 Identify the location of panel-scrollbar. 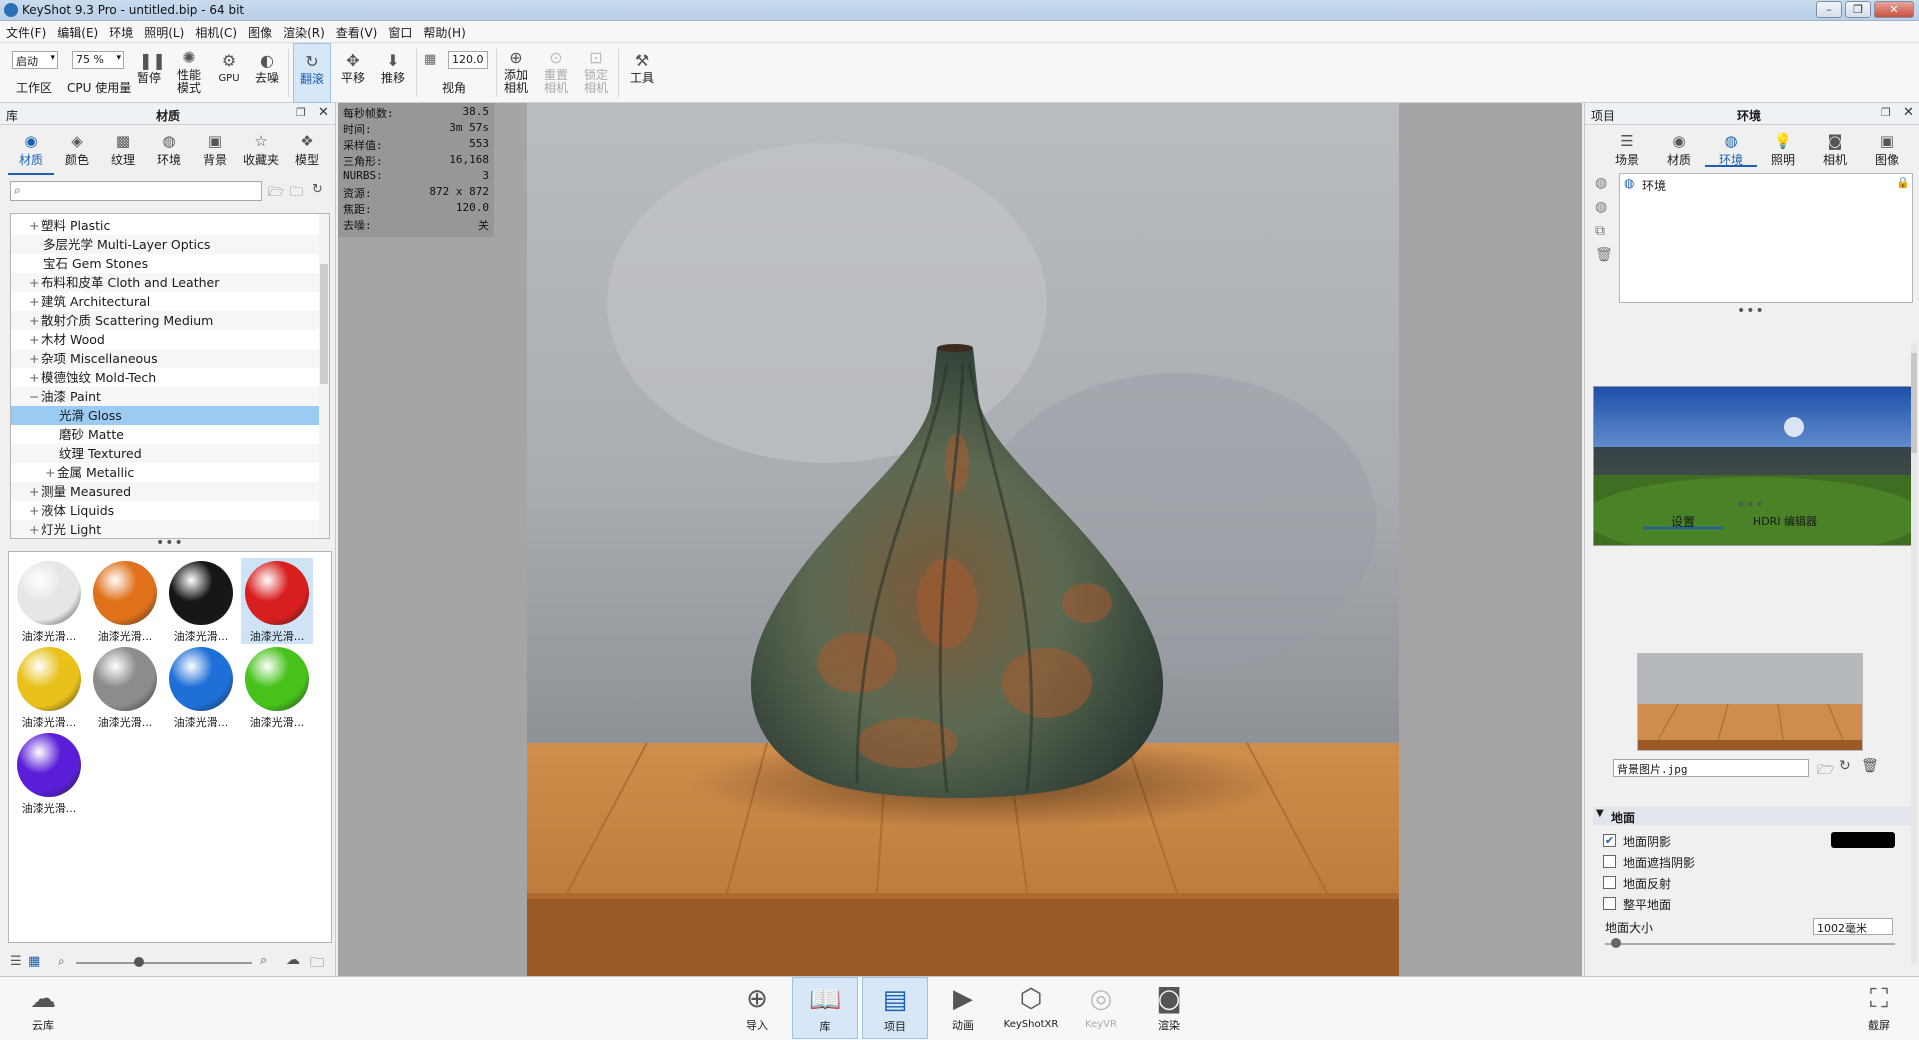
(1914, 653).